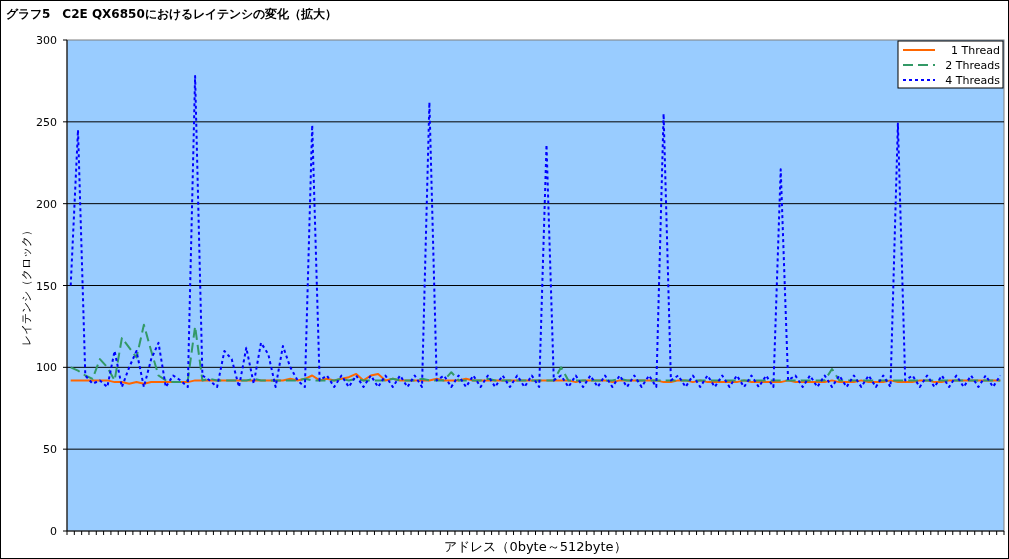  Describe the element at coordinates (53, 531) in the screenshot. I see `y-tick-label: 0` at that location.